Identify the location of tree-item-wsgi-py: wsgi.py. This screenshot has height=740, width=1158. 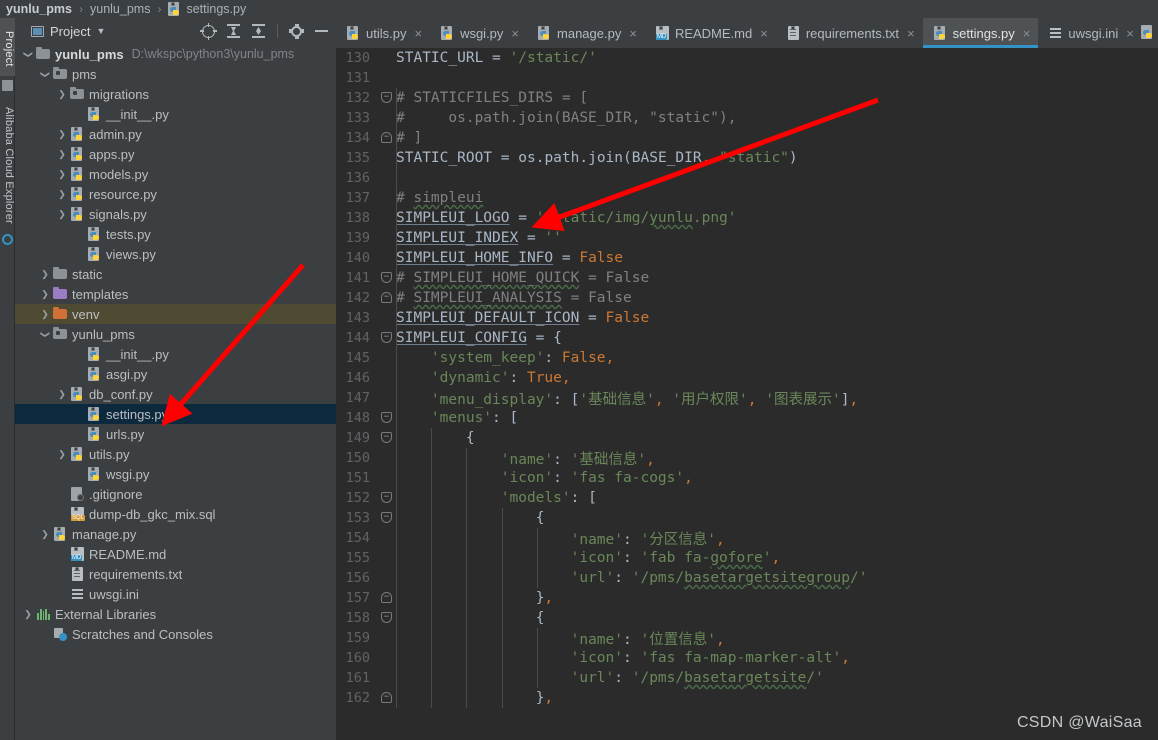
(175, 474).